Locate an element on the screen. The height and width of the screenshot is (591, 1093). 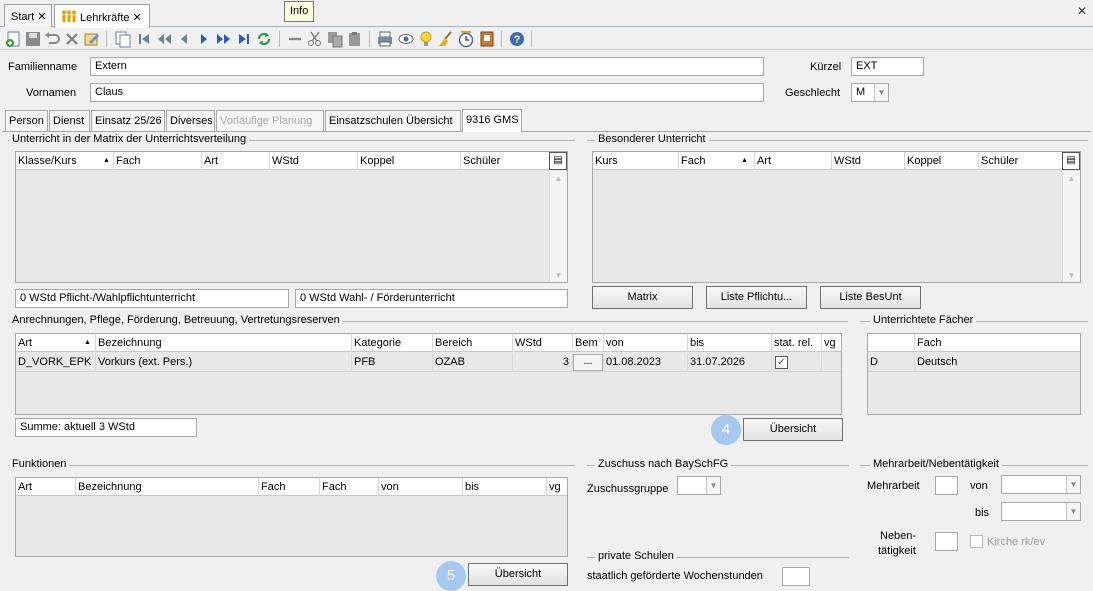
anrechnungen-uebersicht-button: Übersicht is located at coordinates (793, 429).